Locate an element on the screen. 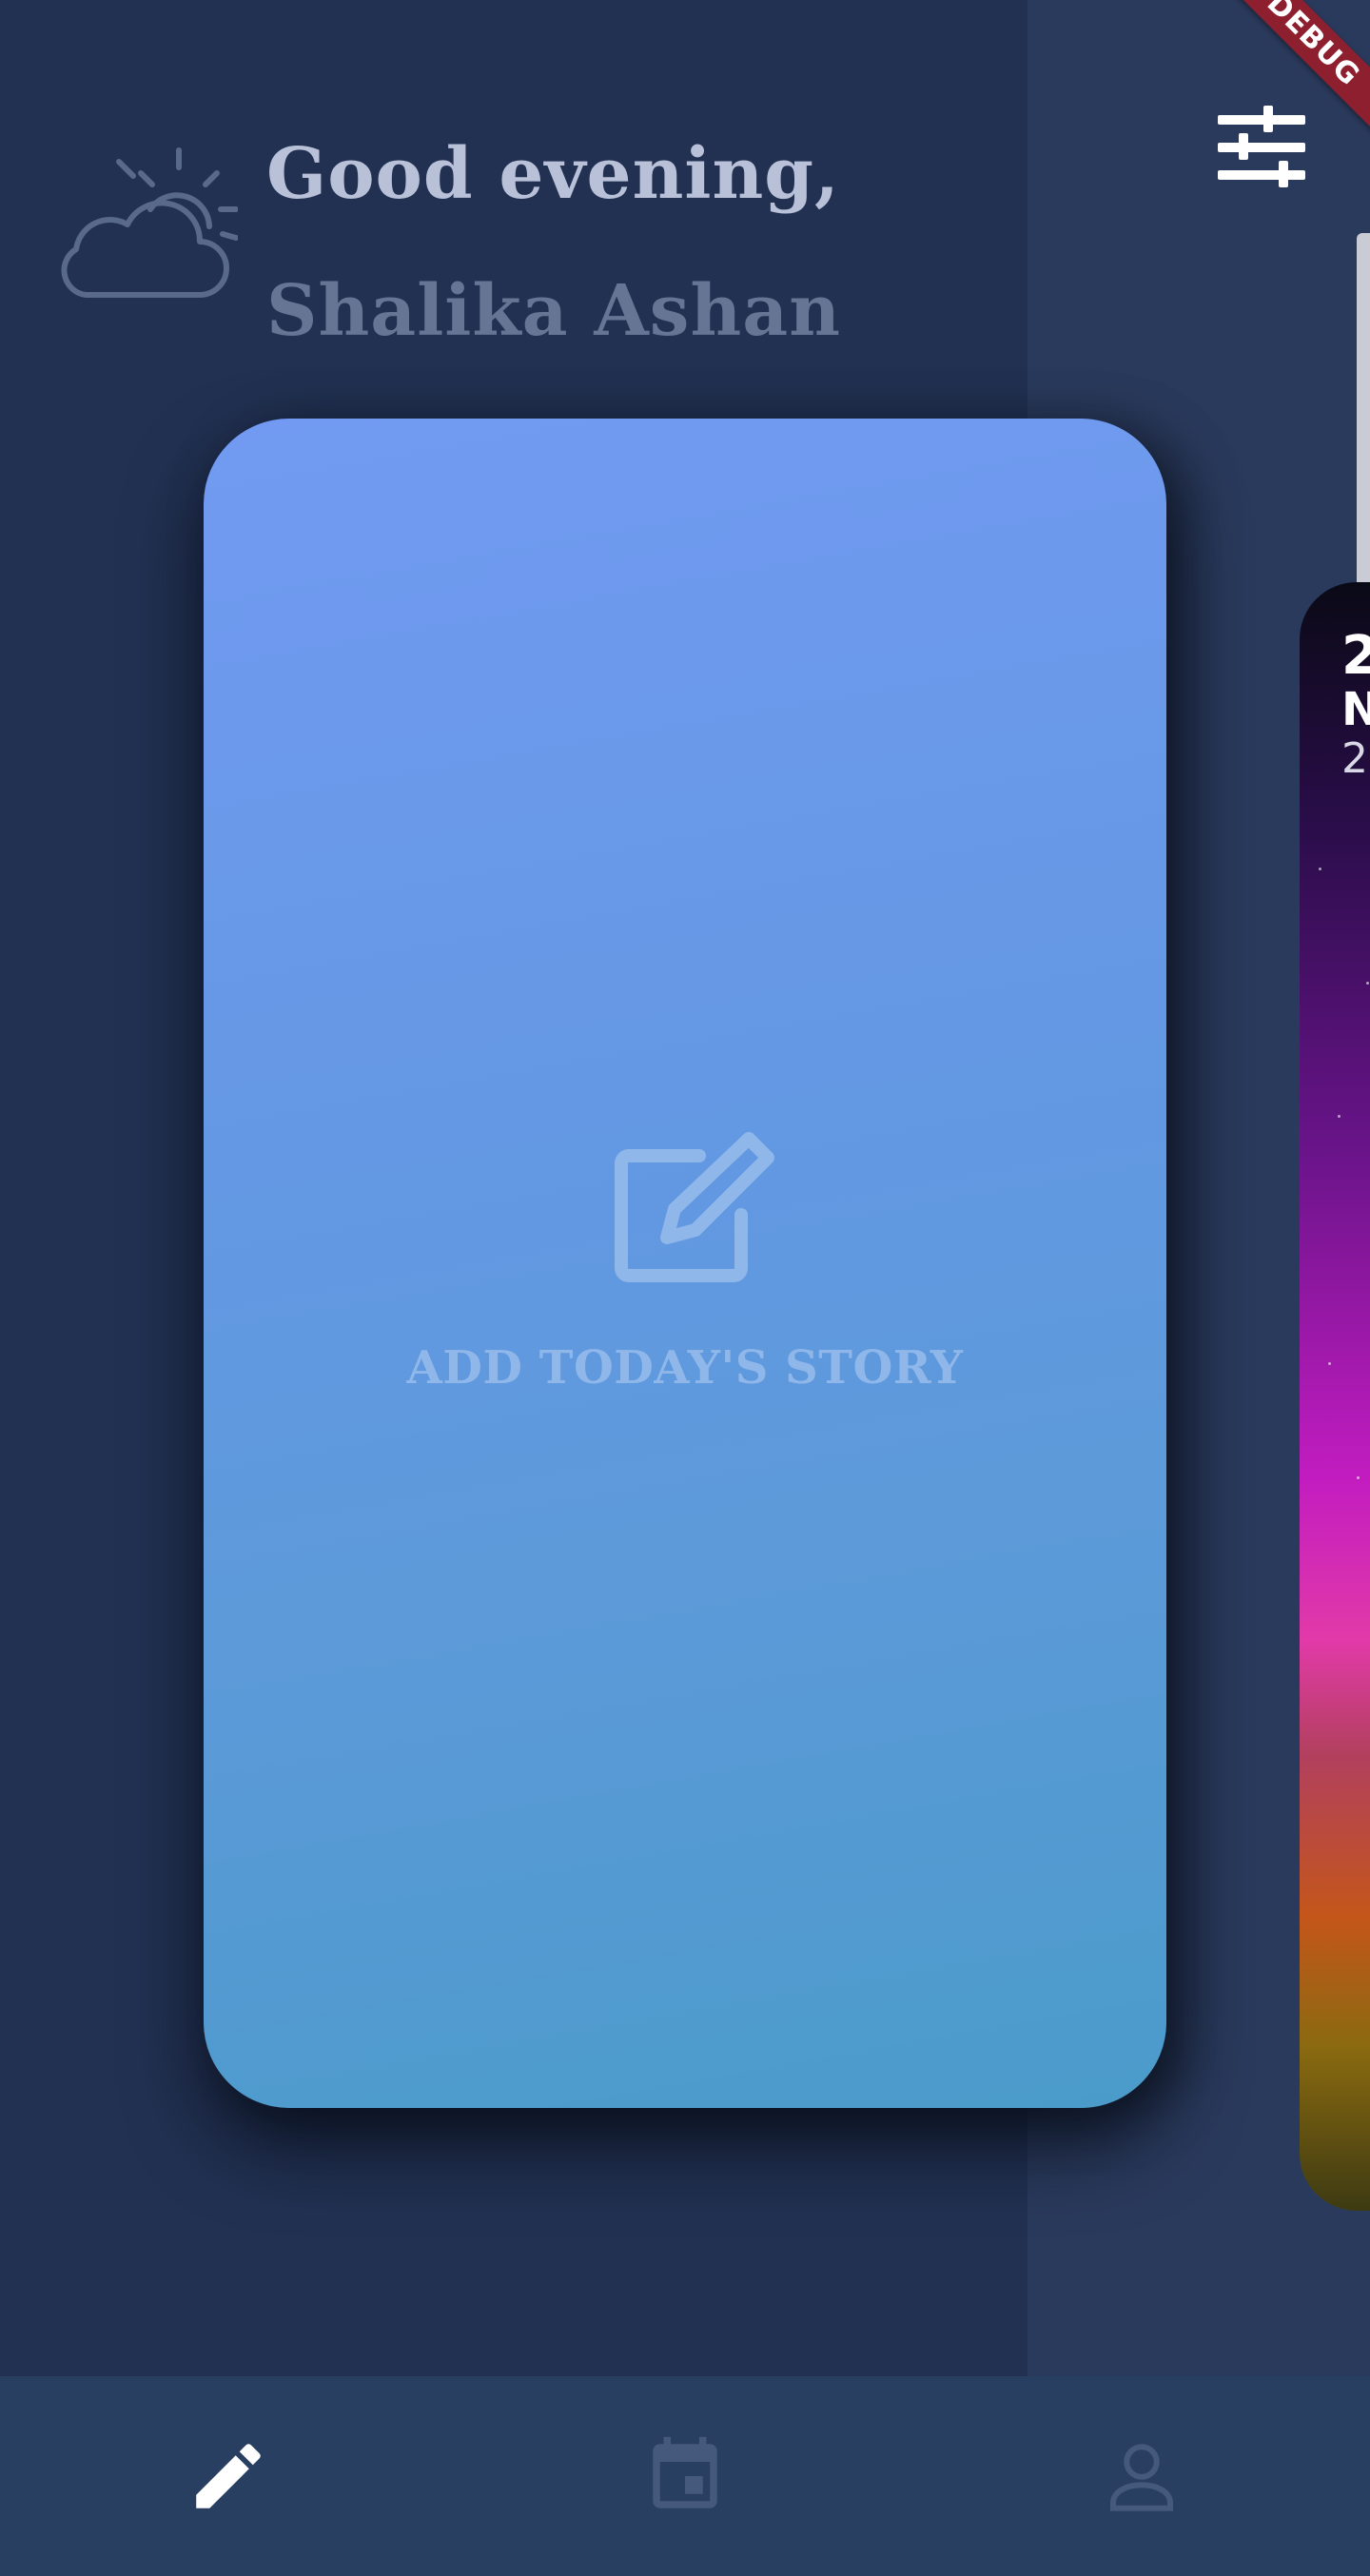  sliders-icon is located at coordinates (1261, 147).